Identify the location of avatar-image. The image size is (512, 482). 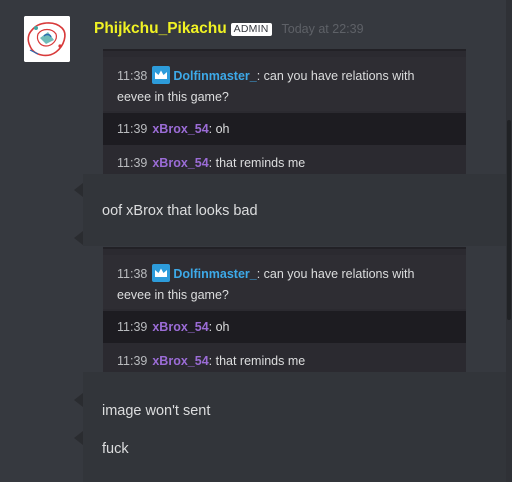
(47, 39).